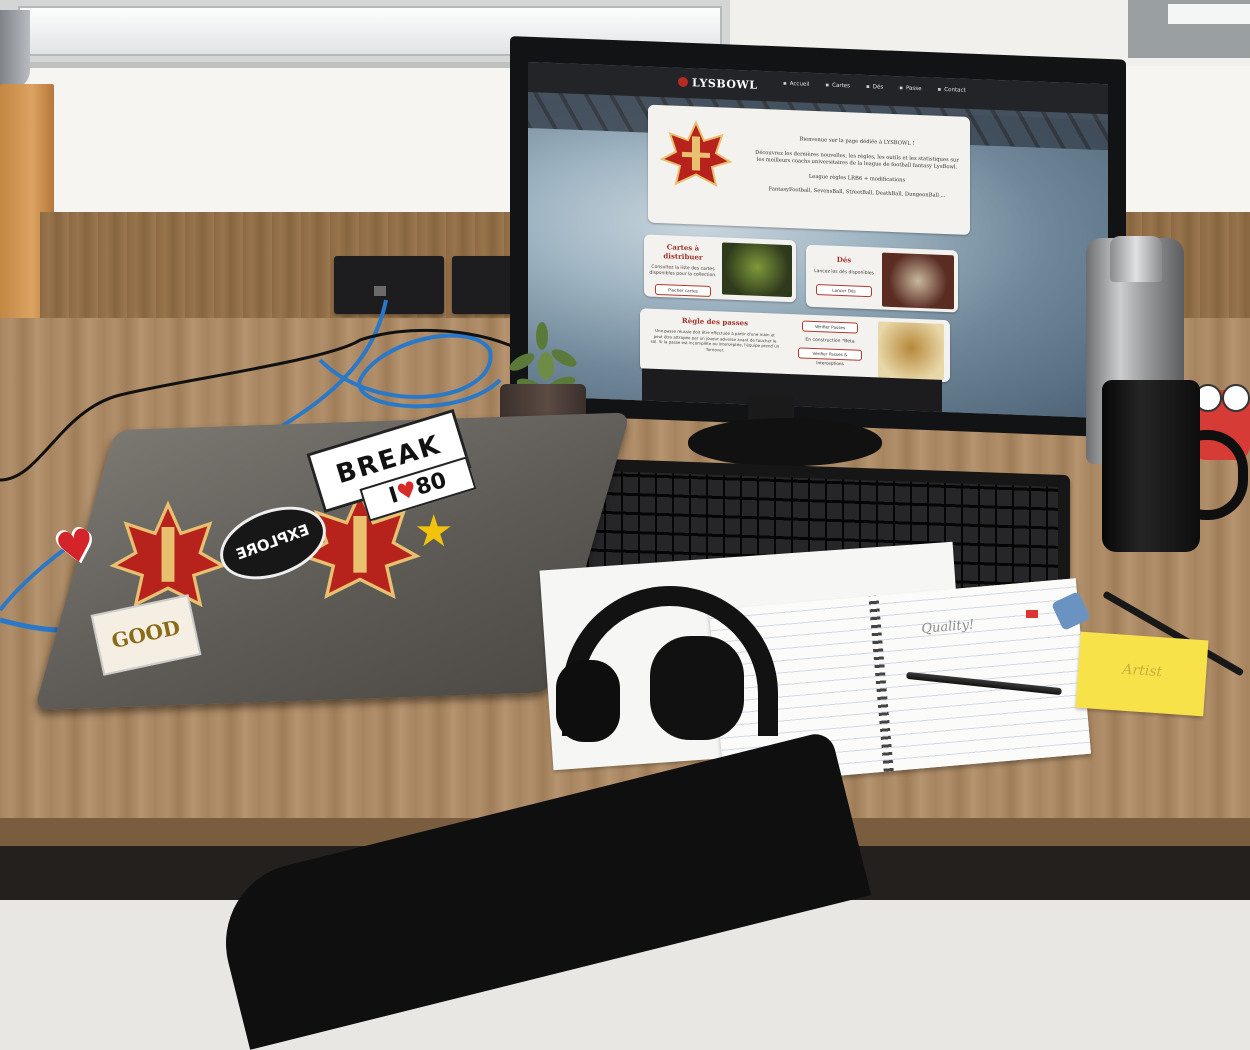 The image size is (1250, 1050). Describe the element at coordinates (683, 290) in the screenshot. I see `draw-cards-button: Piocher cartes` at that location.